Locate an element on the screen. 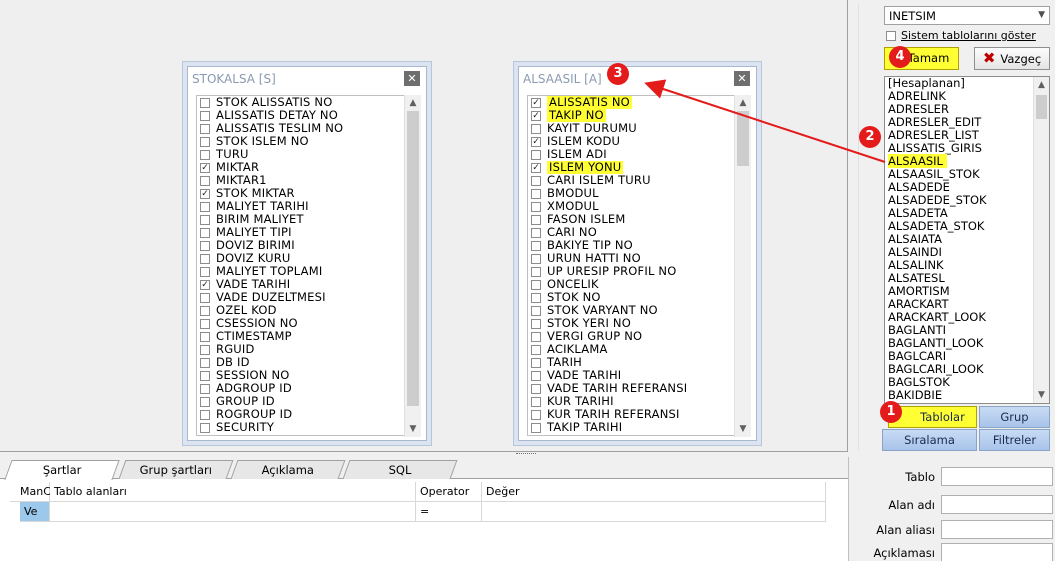 Image resolution: width=1055 pixels, height=561 pixels. tab-description: Açıklama is located at coordinates (288, 469).